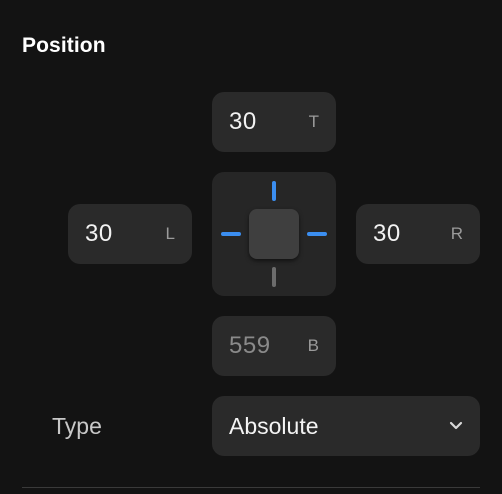 The image size is (502, 494). What do you see at coordinates (64, 45) in the screenshot?
I see `section-title: Position` at bounding box center [64, 45].